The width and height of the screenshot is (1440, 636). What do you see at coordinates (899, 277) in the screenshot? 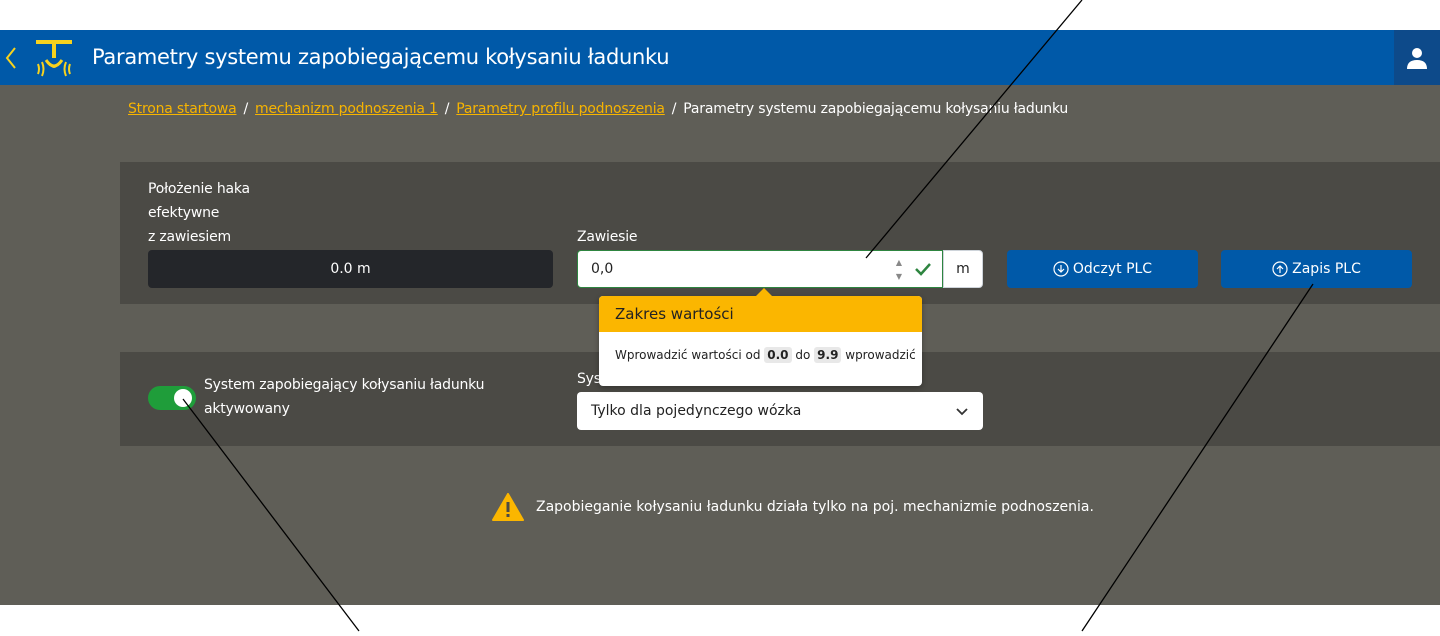
I see `spin-down-icon: ▼` at bounding box center [899, 277].